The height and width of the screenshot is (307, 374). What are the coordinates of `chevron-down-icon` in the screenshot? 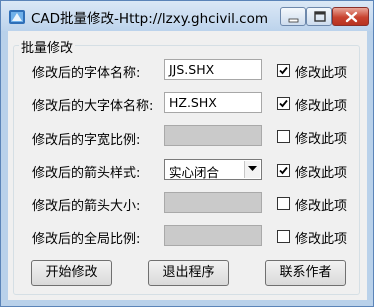 It's located at (252, 168).